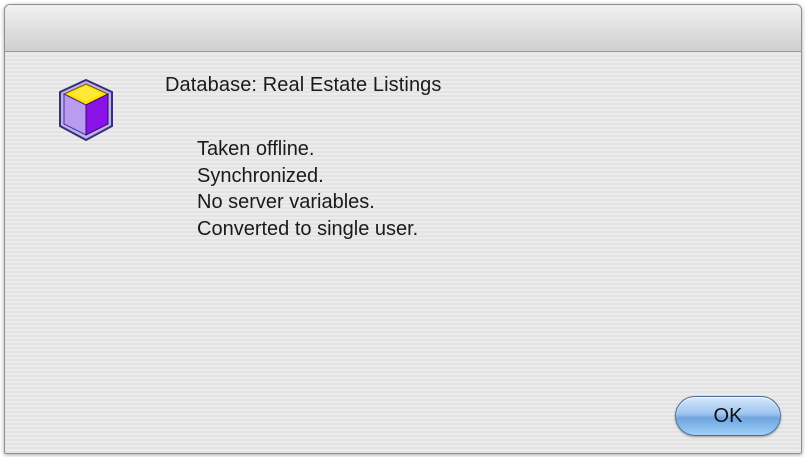 This screenshot has height=457, width=806. Describe the element at coordinates (308, 228) in the screenshot. I see `message-line: Converted to single user.` at that location.